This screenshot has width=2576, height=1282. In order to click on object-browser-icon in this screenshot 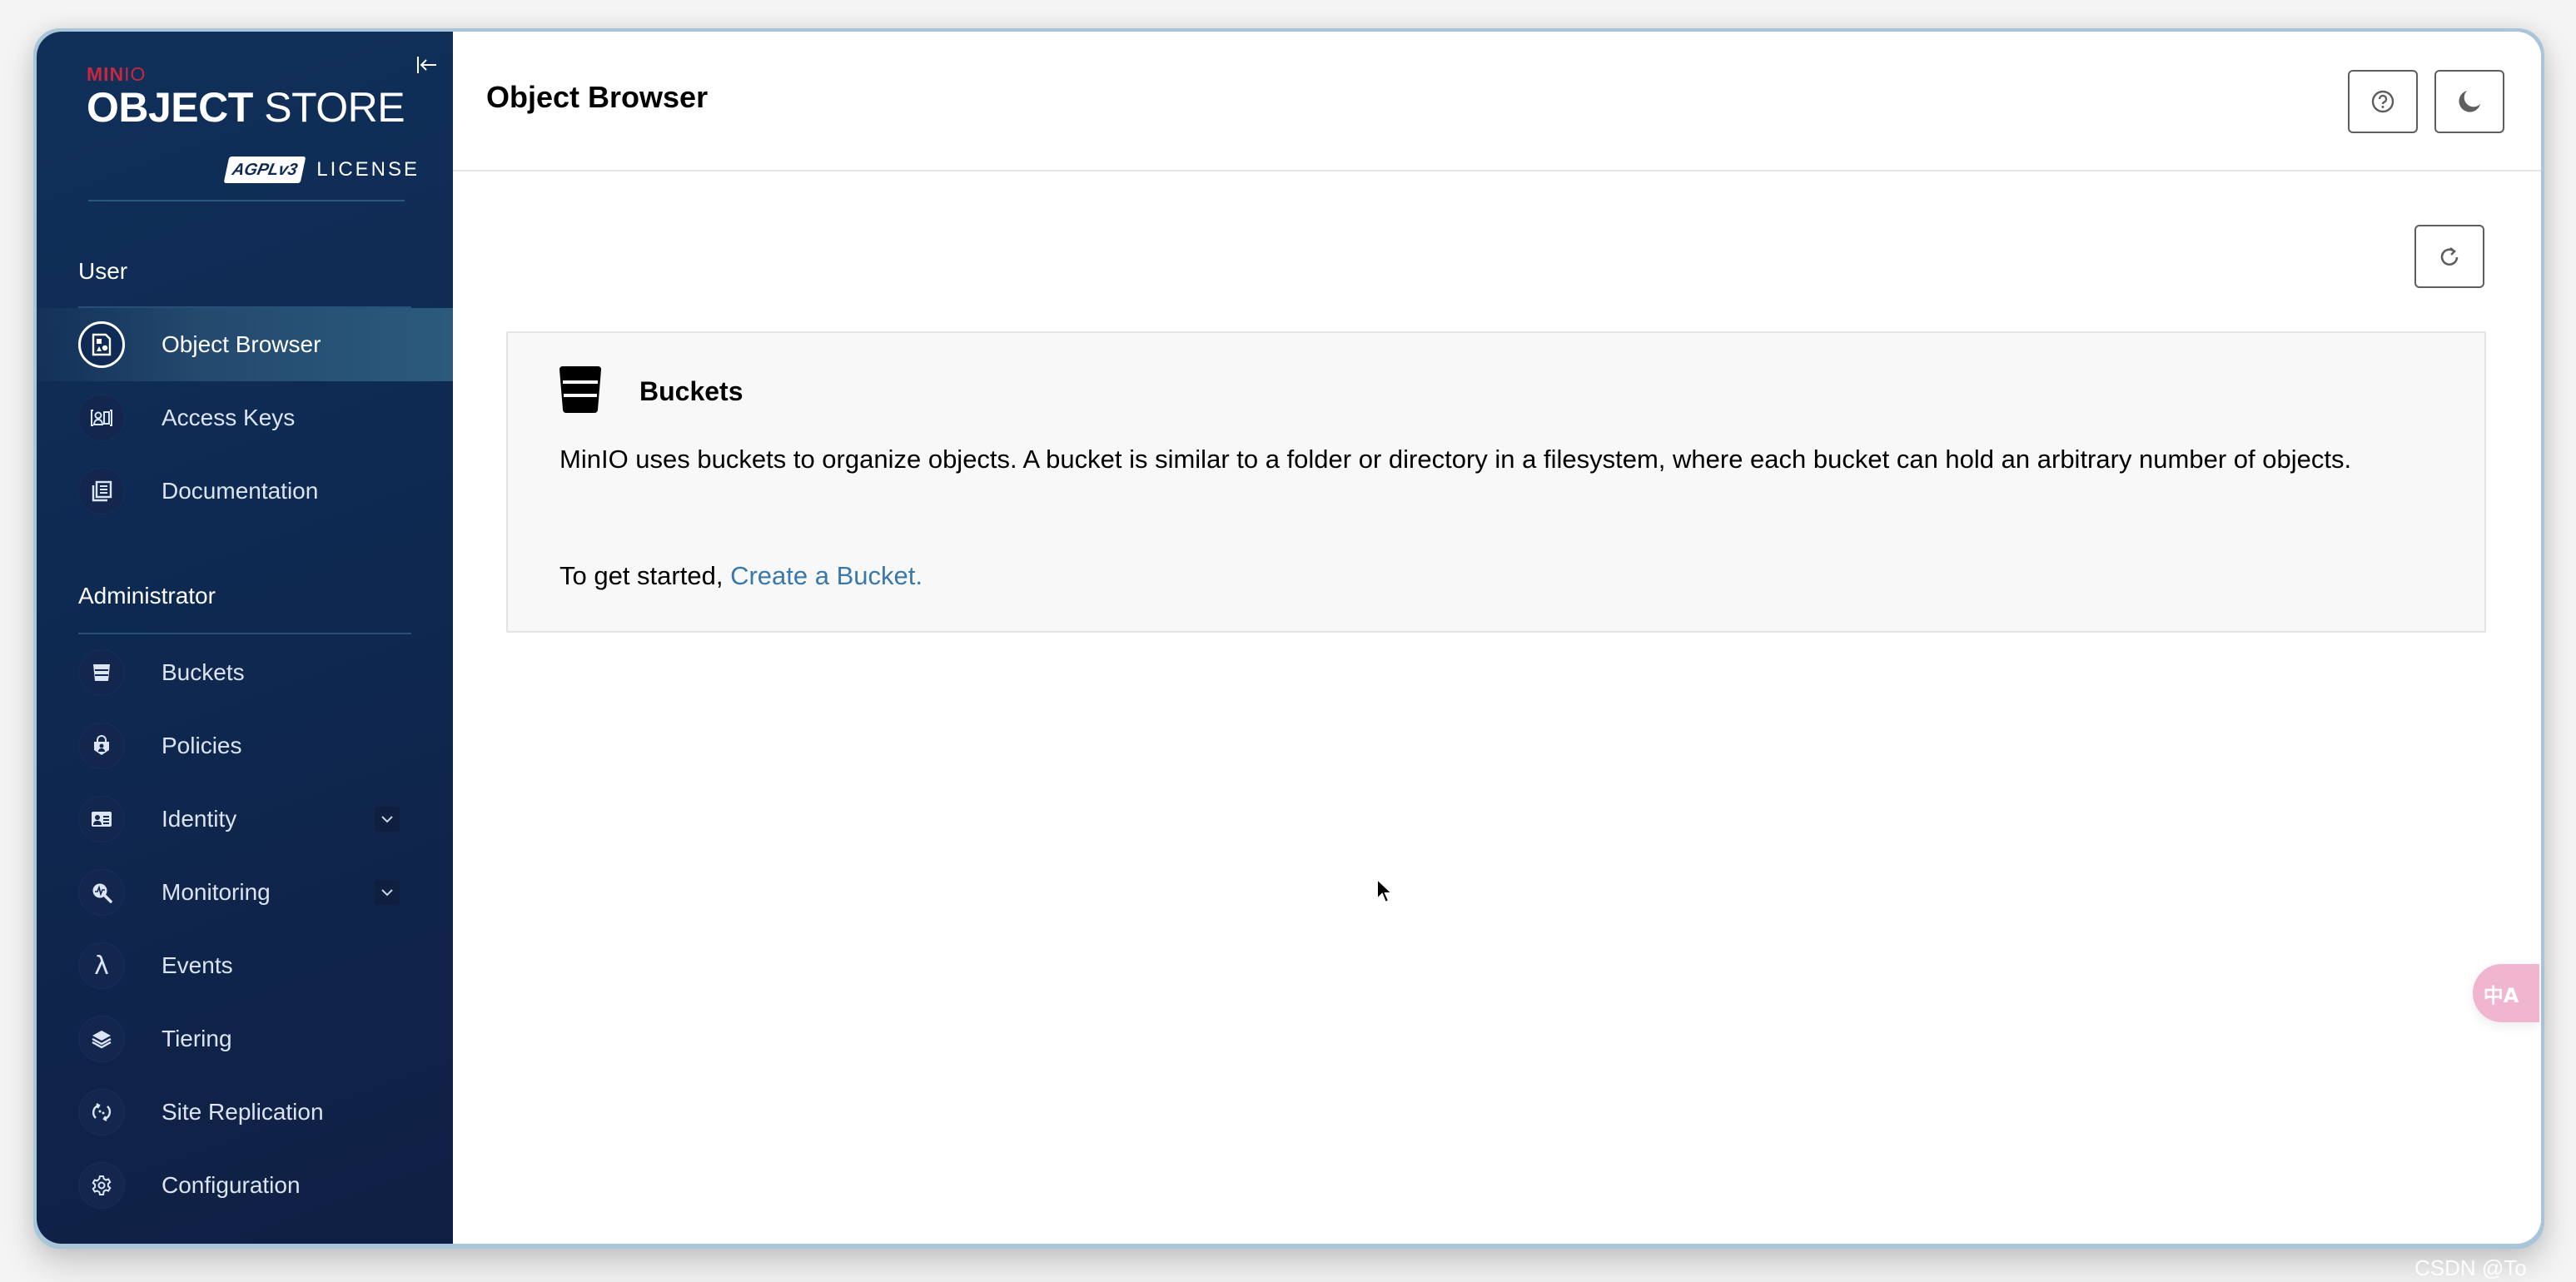, I will do `click(101, 344)`.